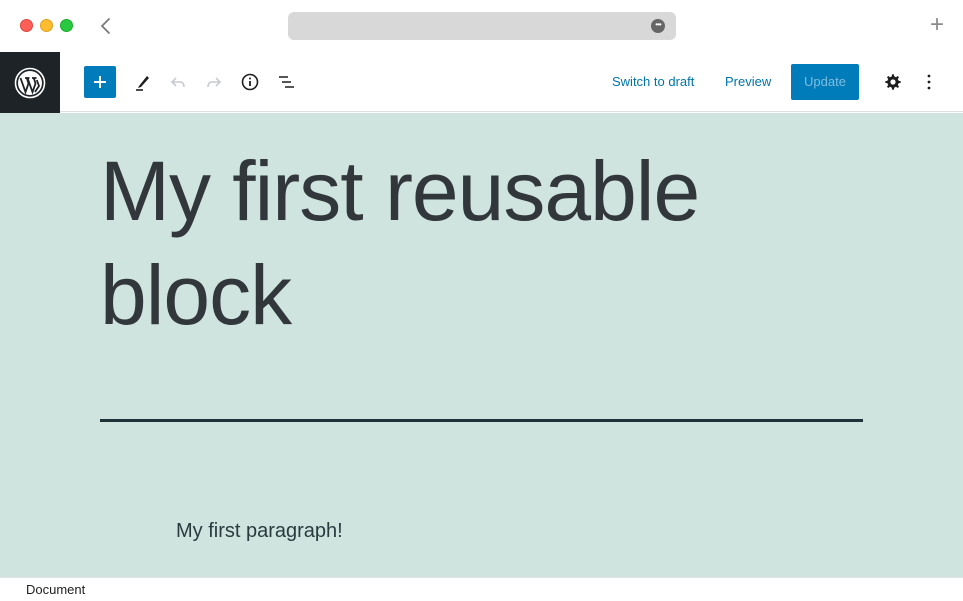 This screenshot has height=601, width=963. I want to click on chevron-left-icon, so click(105, 26).